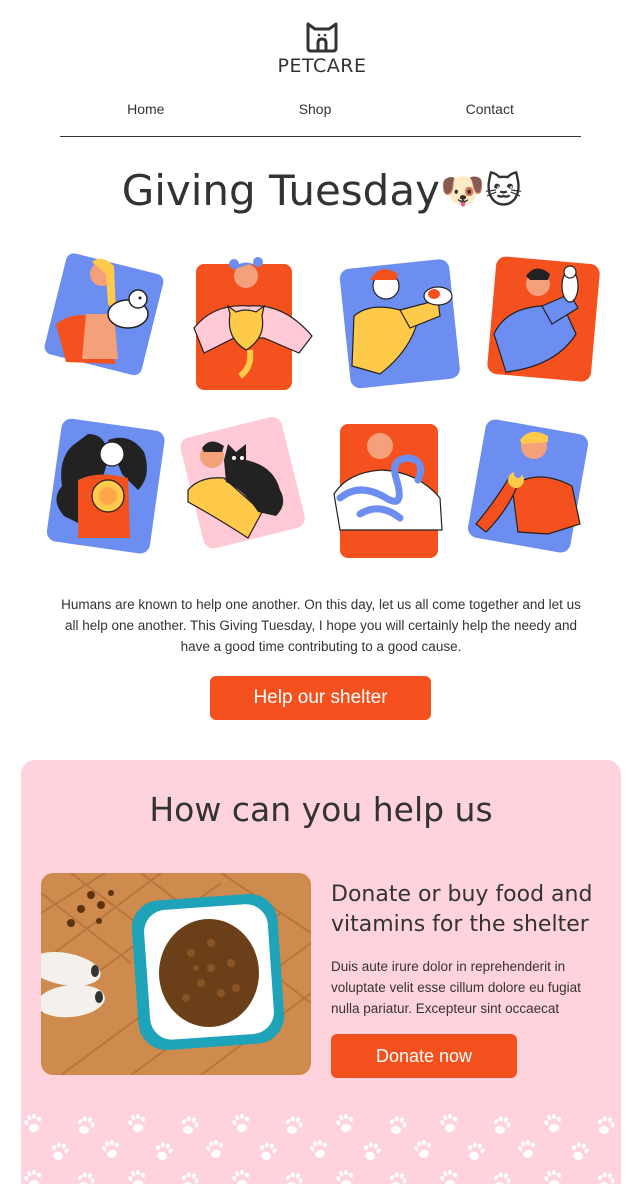 Image resolution: width=644 pixels, height=1184 pixels. Describe the element at coordinates (176, 974) in the screenshot. I see `pet-food-bowl-image` at that location.